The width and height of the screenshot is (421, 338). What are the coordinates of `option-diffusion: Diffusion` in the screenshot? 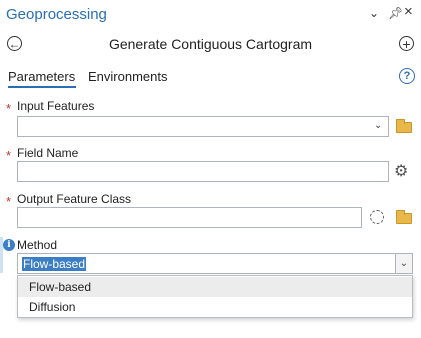 It's located at (215, 307).